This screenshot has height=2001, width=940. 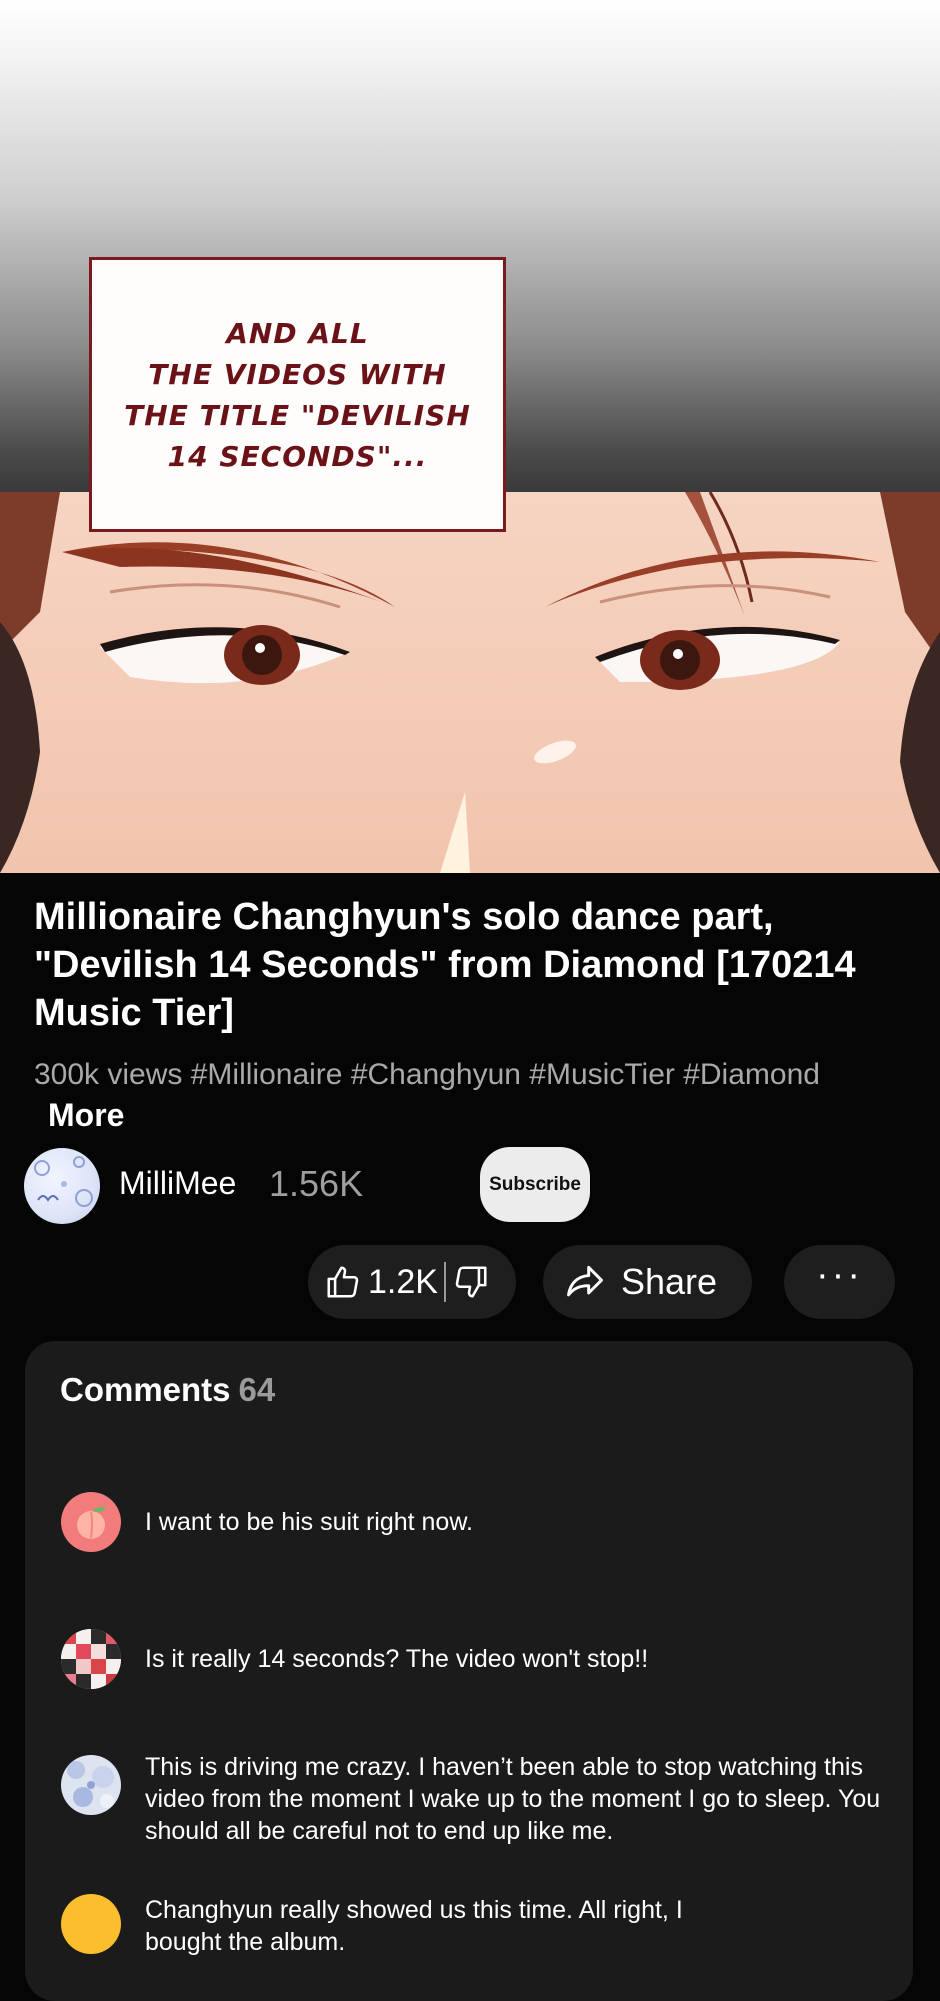 What do you see at coordinates (91, 1924) in the screenshot?
I see `yellow-avatar` at bounding box center [91, 1924].